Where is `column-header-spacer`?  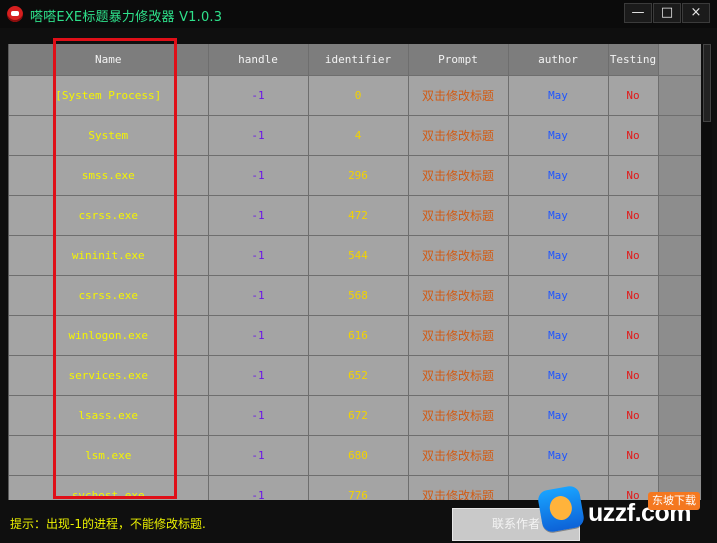 column-header-spacer is located at coordinates (679, 60).